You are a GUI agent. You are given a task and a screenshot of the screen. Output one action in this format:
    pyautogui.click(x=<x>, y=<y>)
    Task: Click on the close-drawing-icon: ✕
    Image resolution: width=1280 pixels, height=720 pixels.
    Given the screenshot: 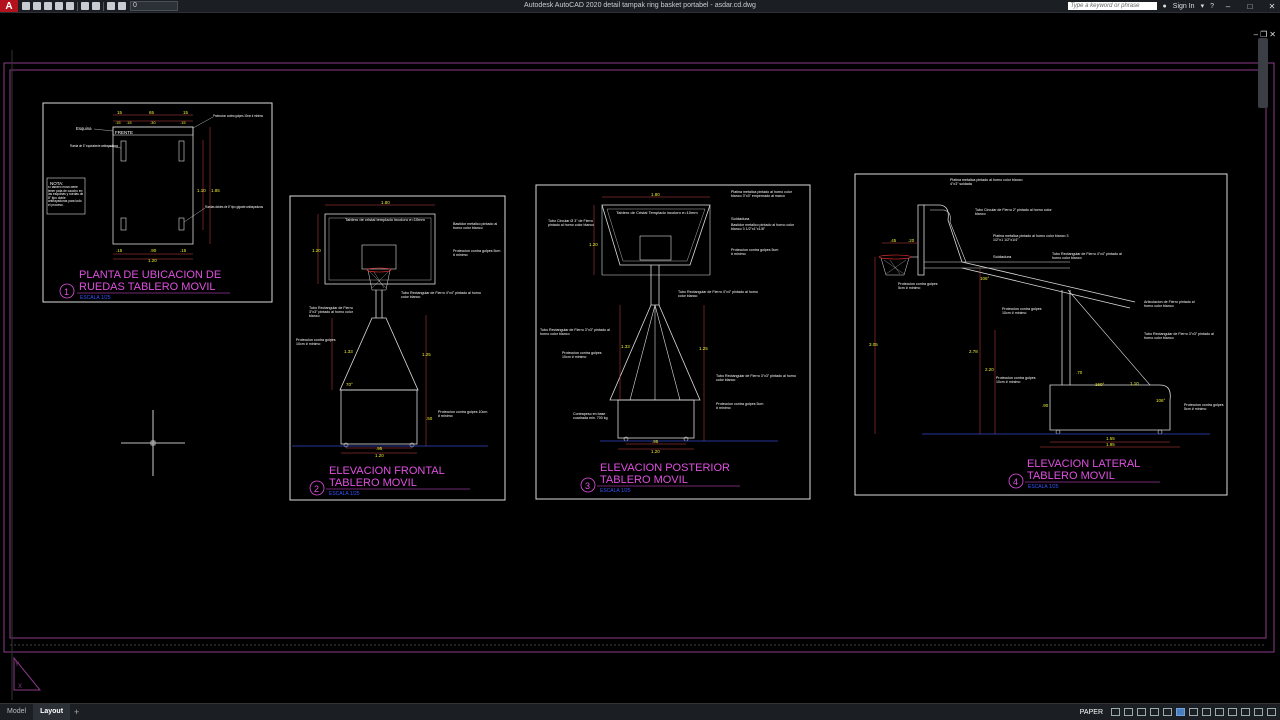 What is the action you would take?
    pyautogui.click(x=1272, y=34)
    